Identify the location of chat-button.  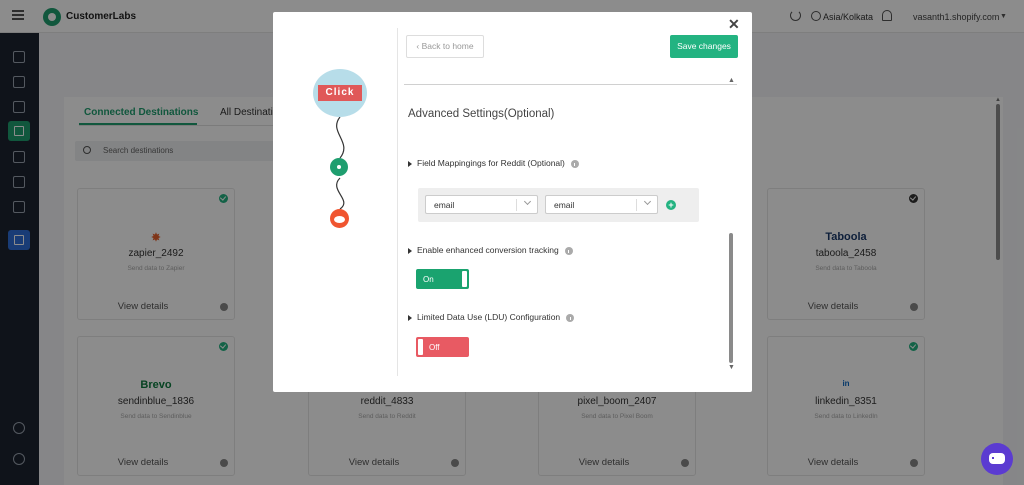
(997, 459).